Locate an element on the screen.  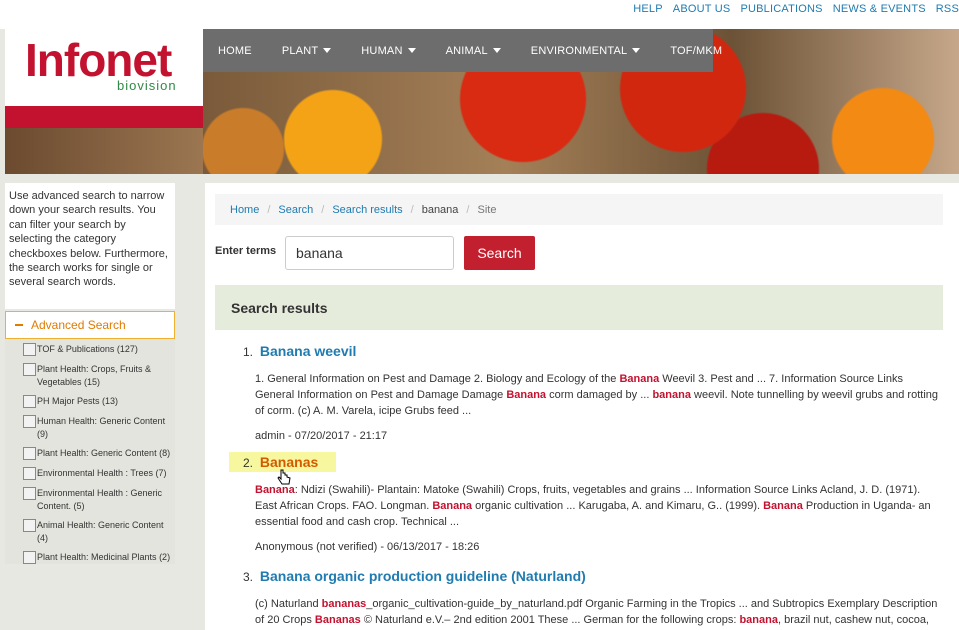
nav-tof-mkm-label: TOF/MKM is located at coordinates (696, 50).